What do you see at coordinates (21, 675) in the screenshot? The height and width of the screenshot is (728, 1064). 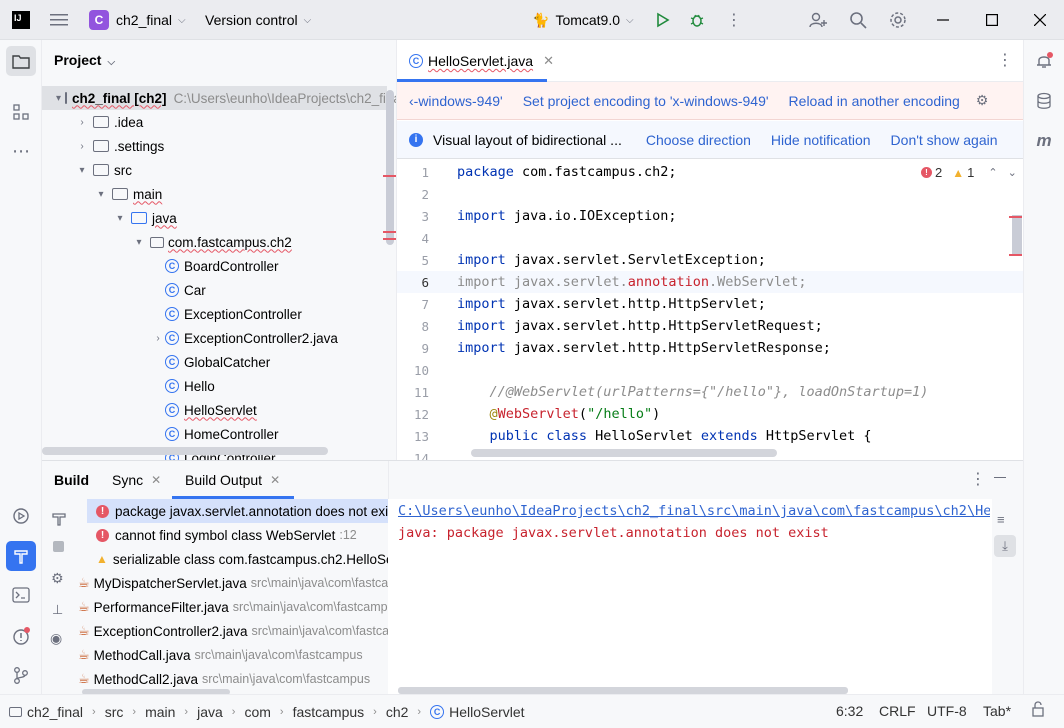 I see `git-tool-button` at bounding box center [21, 675].